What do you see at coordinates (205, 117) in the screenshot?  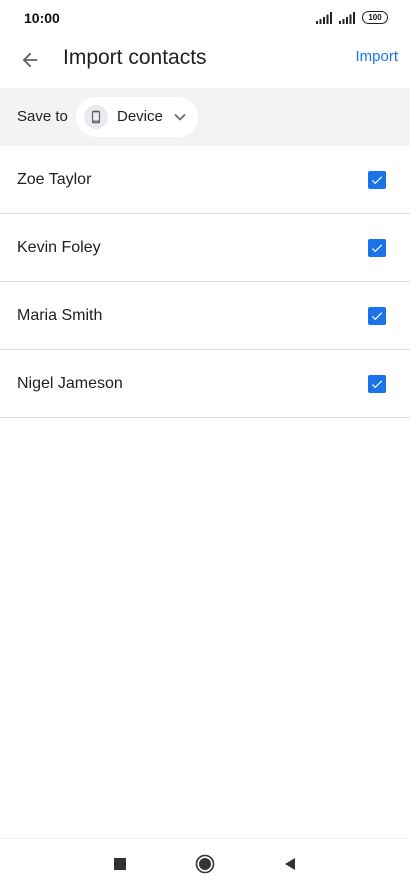 I see `save-to-bar: Save to Device` at bounding box center [205, 117].